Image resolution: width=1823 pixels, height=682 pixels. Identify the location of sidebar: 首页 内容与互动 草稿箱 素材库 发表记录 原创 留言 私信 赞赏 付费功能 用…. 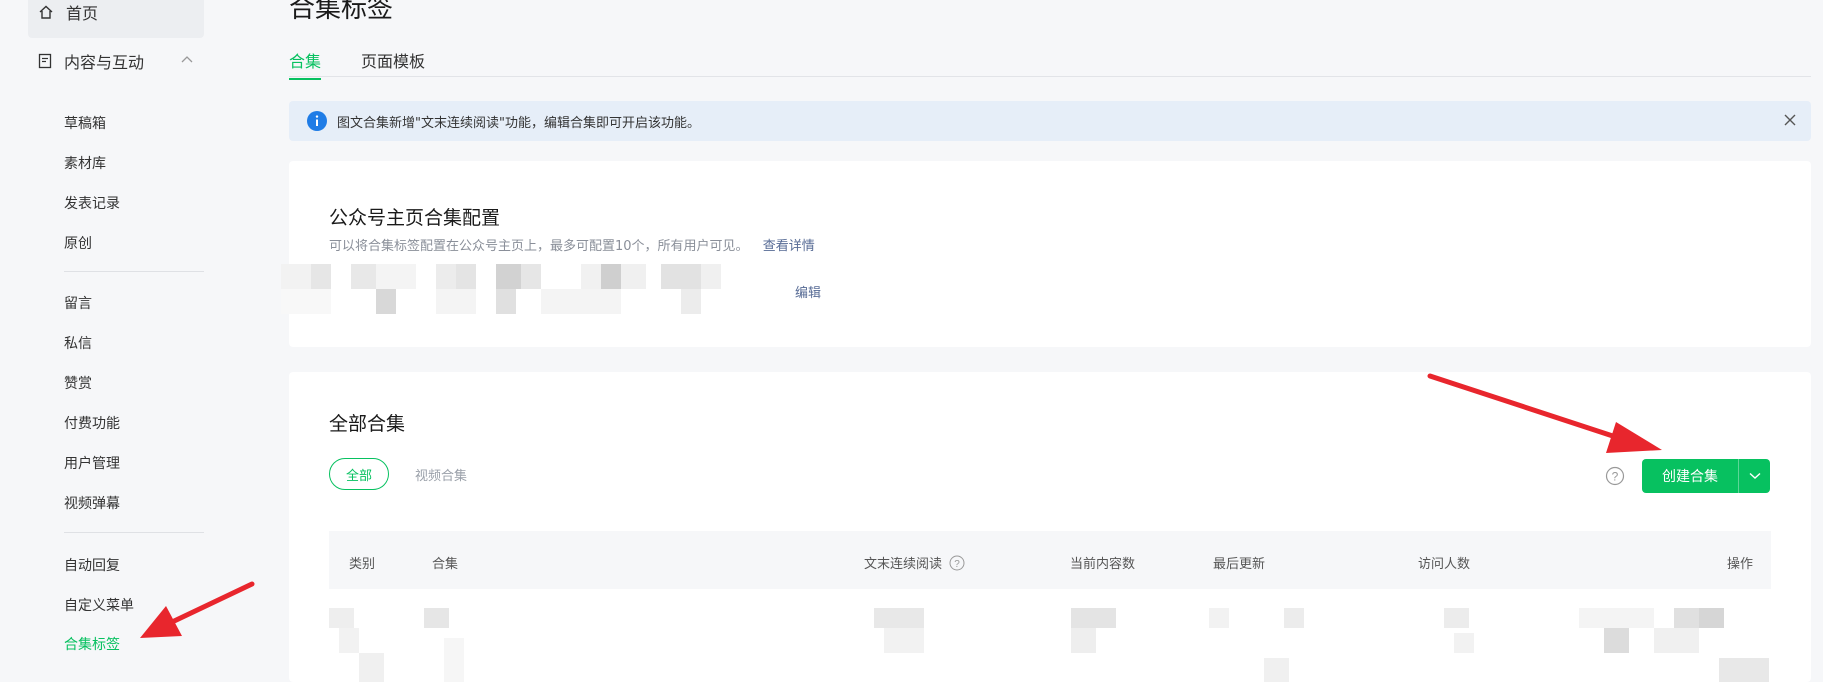
(120, 338).